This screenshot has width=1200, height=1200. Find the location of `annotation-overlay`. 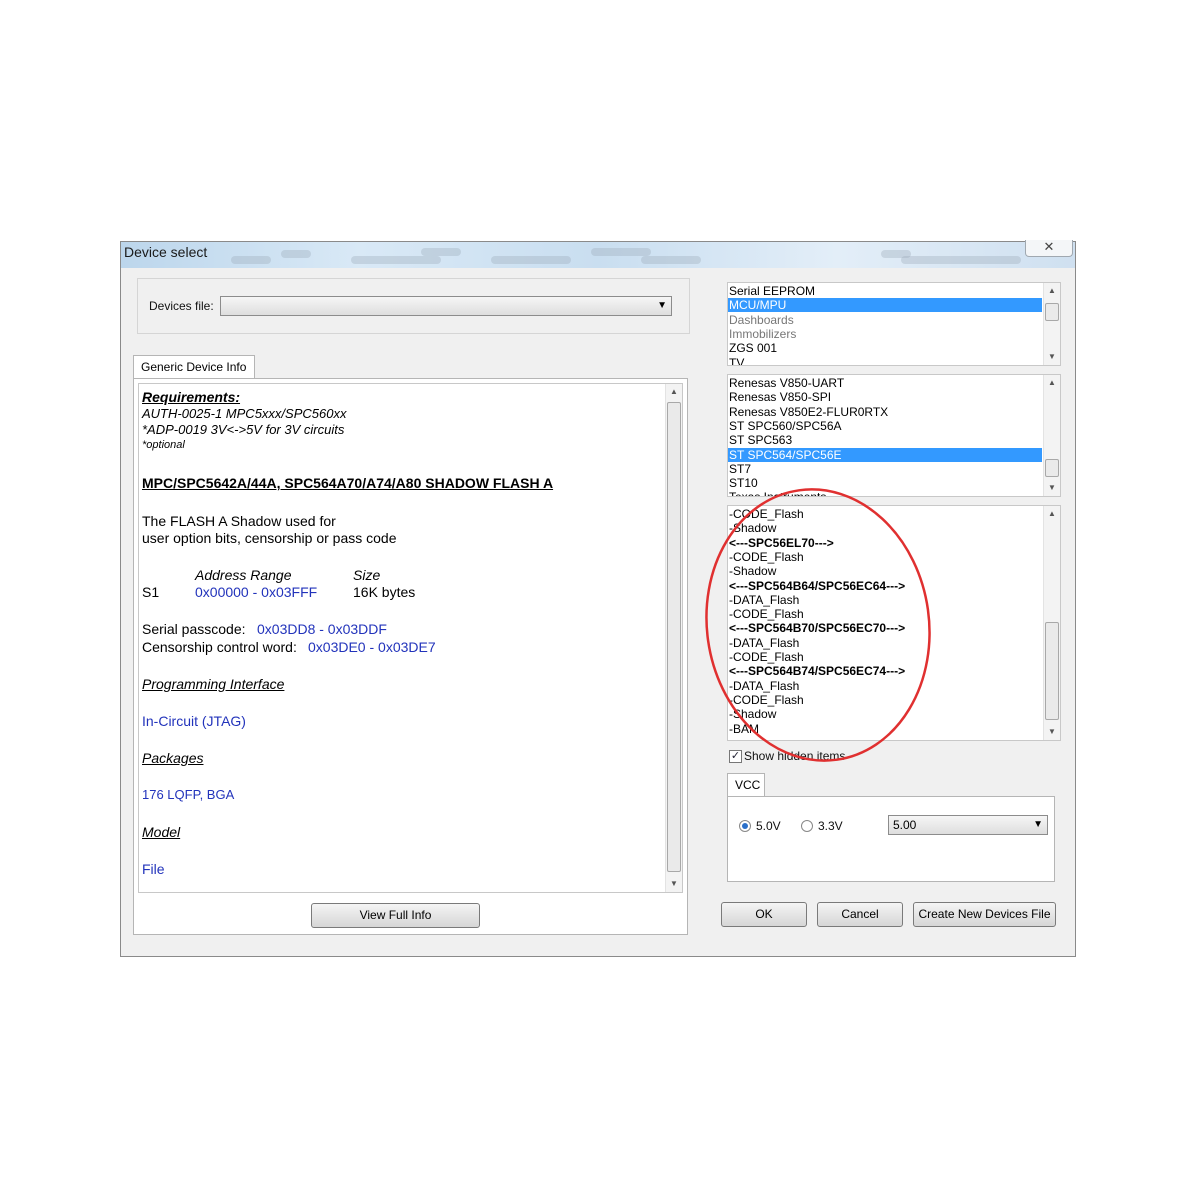

annotation-overlay is located at coordinates (818, 625).